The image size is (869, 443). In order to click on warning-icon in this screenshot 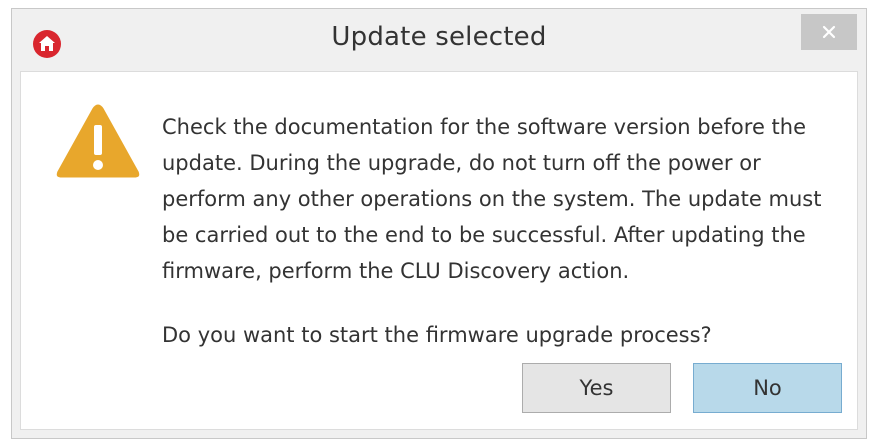, I will do `click(98, 141)`.